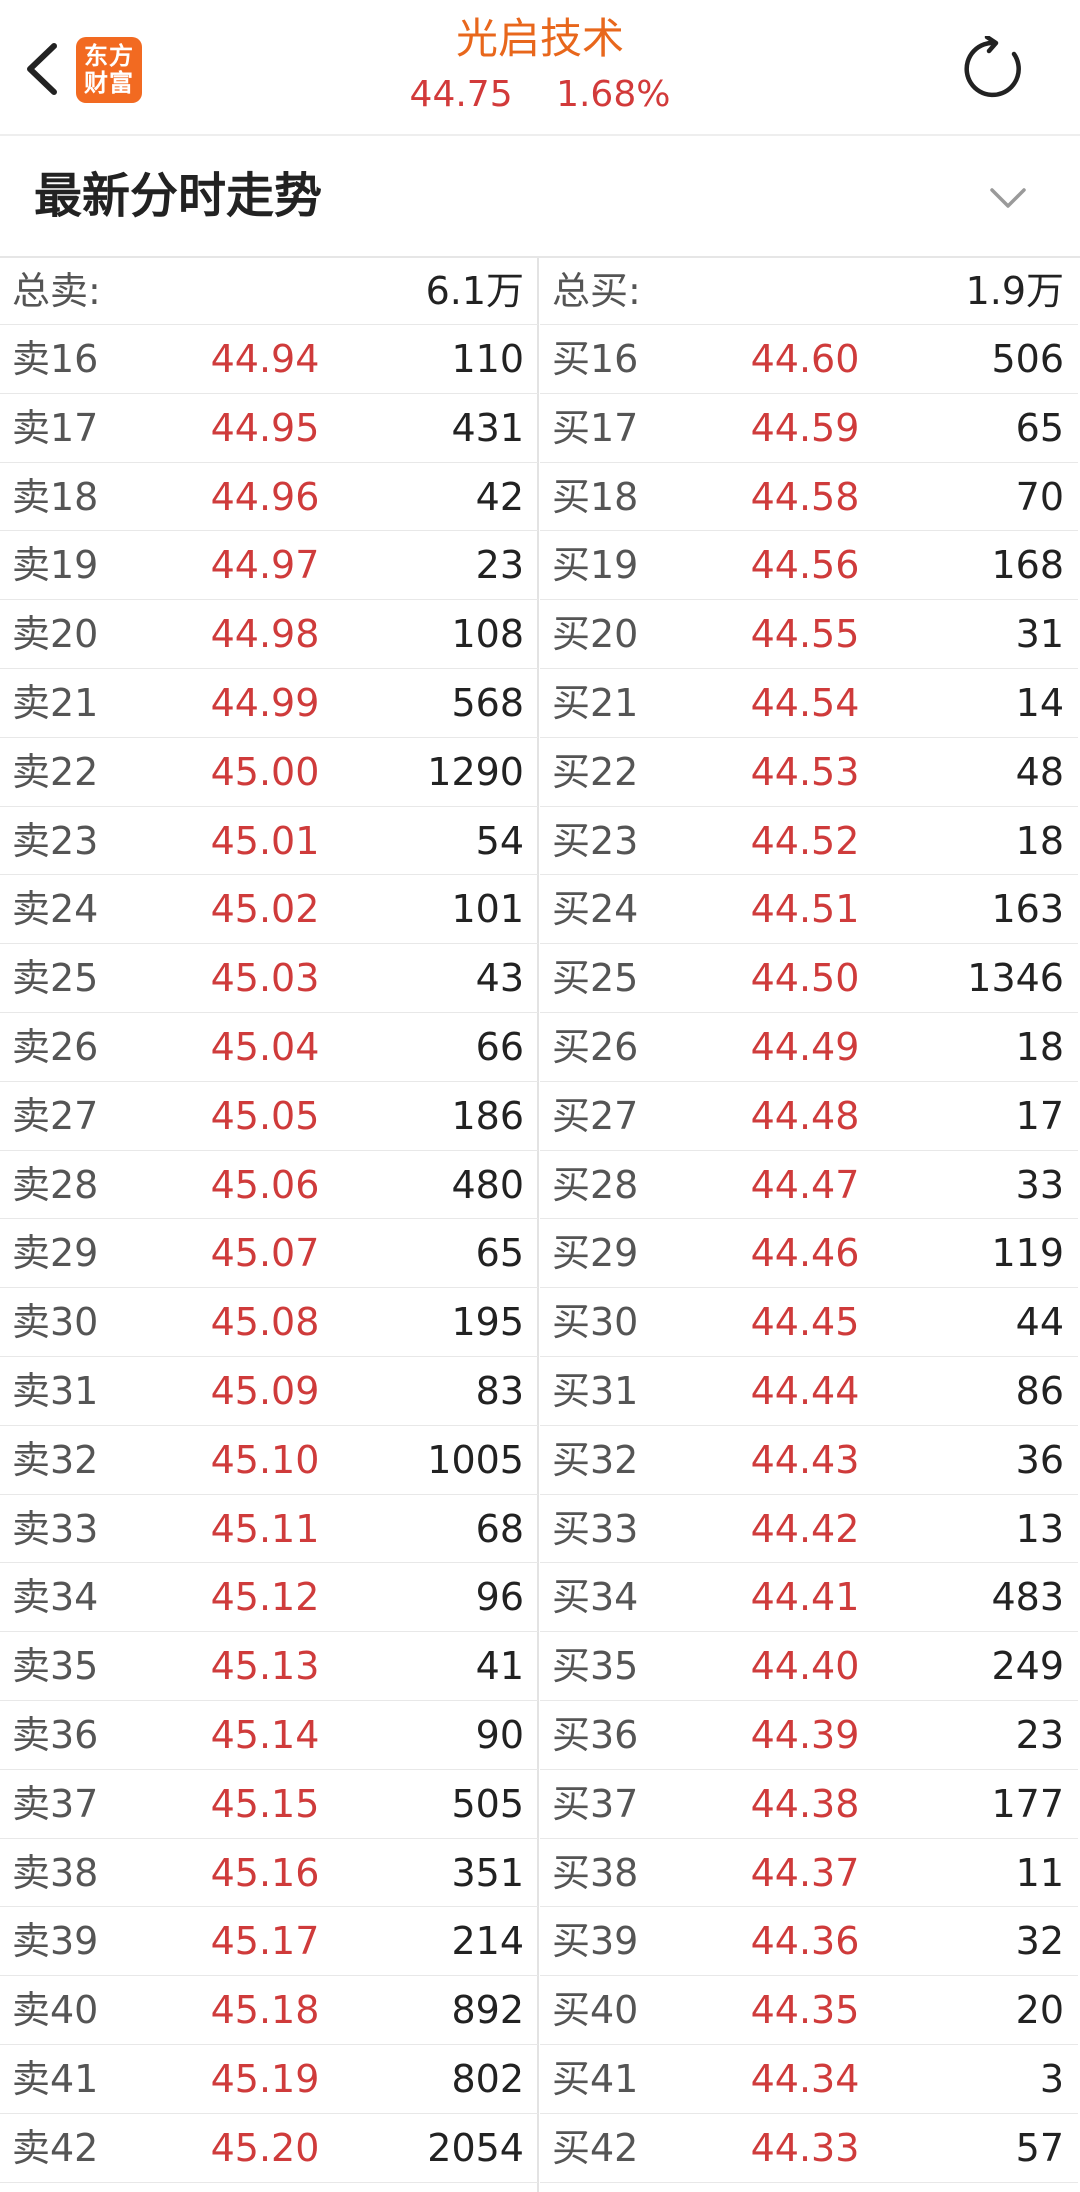 This screenshot has width=1080, height=2192. I want to click on buy-level-label: 买24, so click(595, 909).